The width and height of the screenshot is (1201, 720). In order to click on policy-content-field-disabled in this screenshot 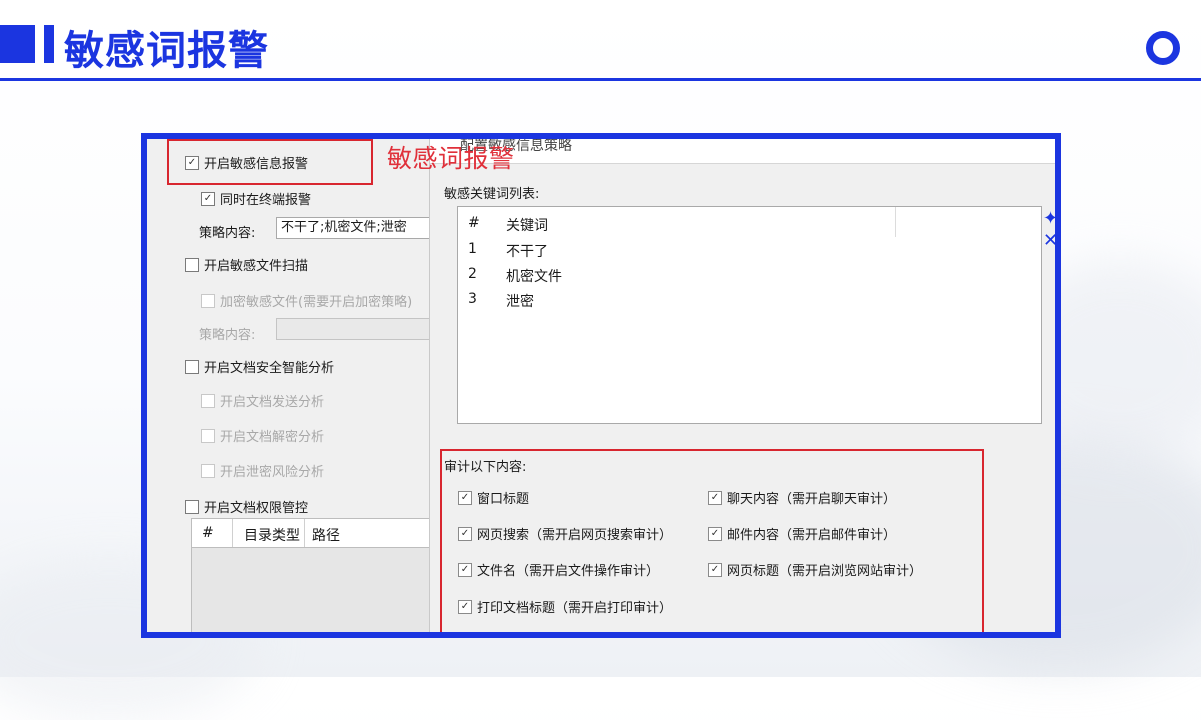, I will do `click(356, 329)`.